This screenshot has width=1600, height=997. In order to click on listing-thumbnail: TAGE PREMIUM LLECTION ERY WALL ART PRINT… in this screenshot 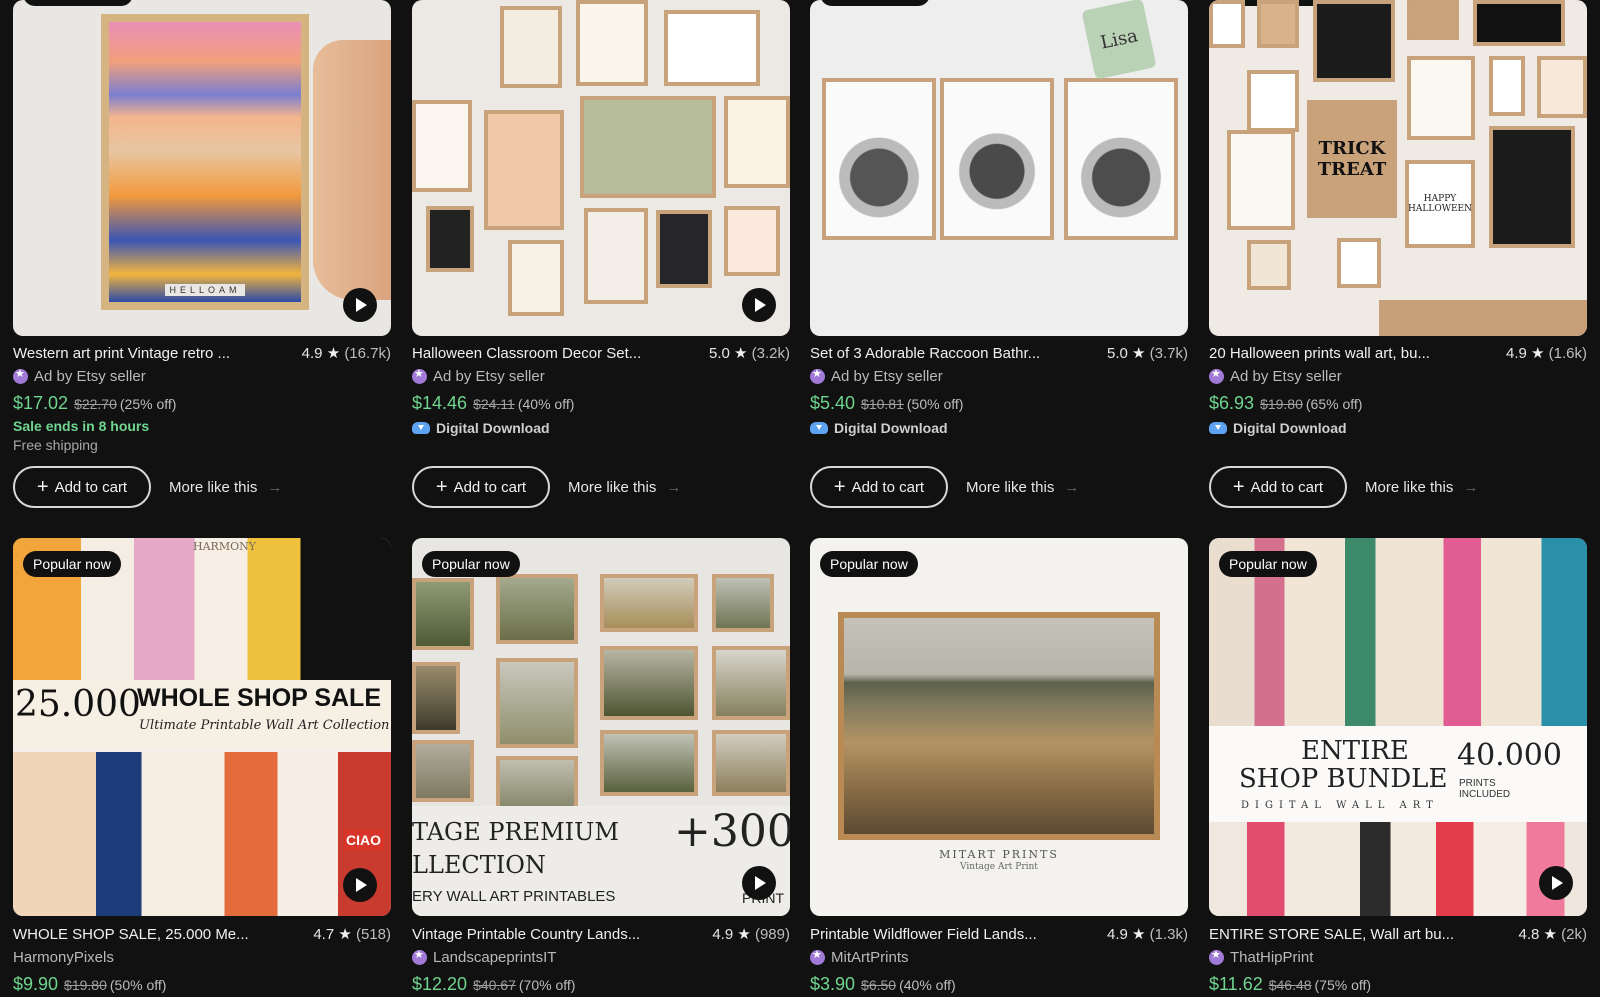, I will do `click(601, 727)`.